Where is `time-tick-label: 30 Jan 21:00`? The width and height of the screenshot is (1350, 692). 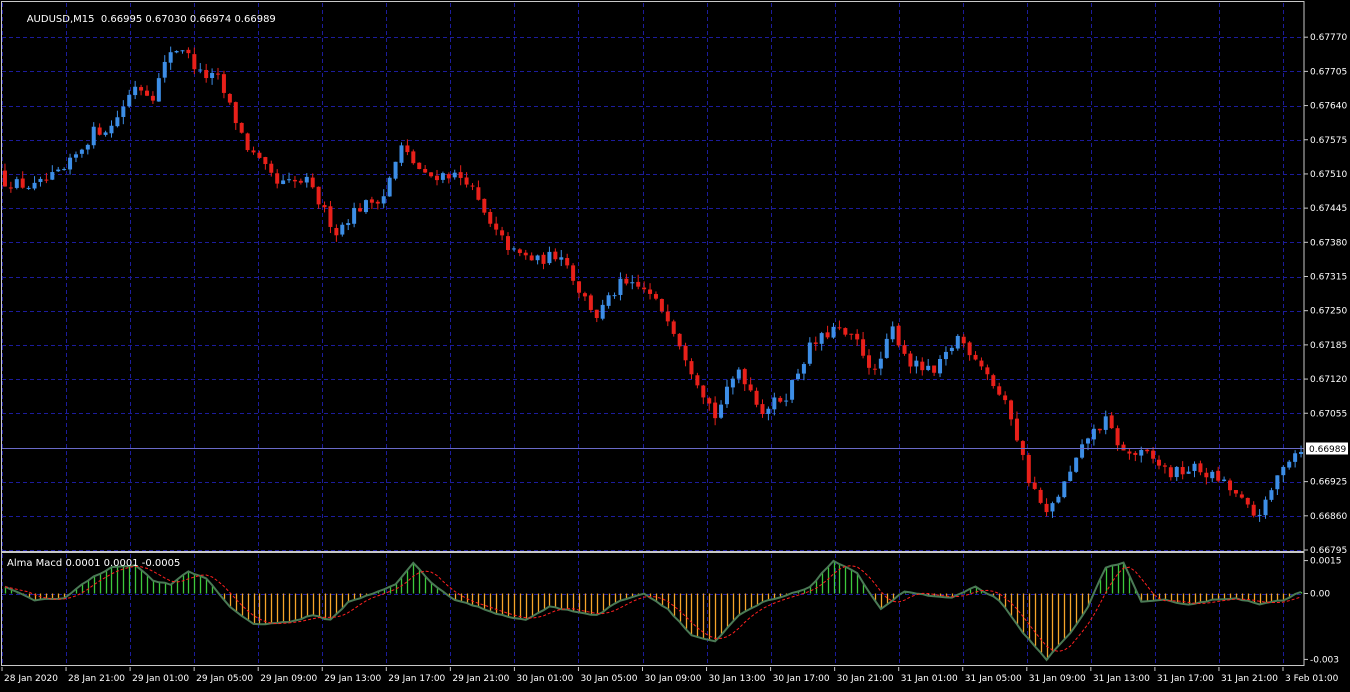
time-tick-label: 30 Jan 21:00 is located at coordinates (865, 679).